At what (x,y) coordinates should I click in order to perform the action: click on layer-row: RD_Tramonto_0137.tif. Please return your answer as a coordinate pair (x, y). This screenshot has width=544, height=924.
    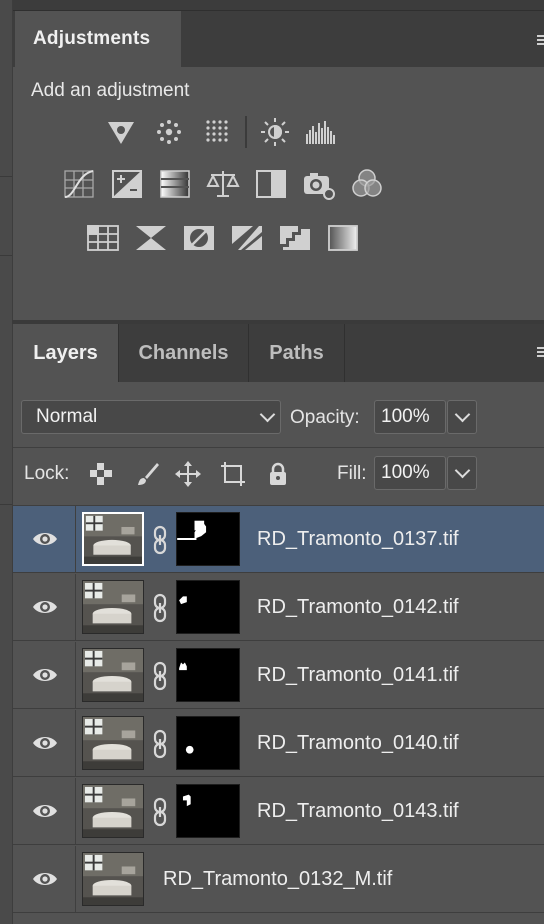
    Looking at the image, I should click on (278, 539).